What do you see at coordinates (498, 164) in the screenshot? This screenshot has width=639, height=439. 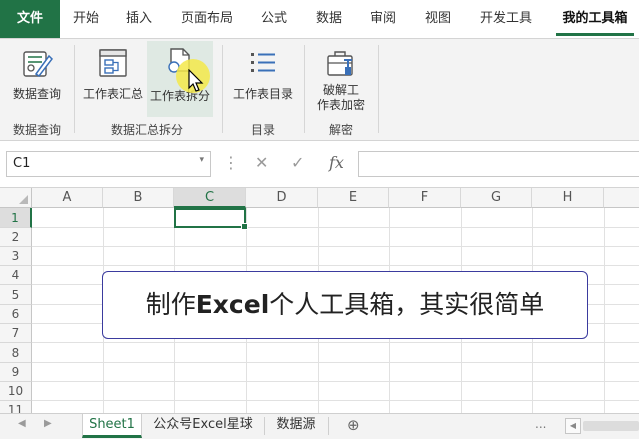 I see `formula-input` at bounding box center [498, 164].